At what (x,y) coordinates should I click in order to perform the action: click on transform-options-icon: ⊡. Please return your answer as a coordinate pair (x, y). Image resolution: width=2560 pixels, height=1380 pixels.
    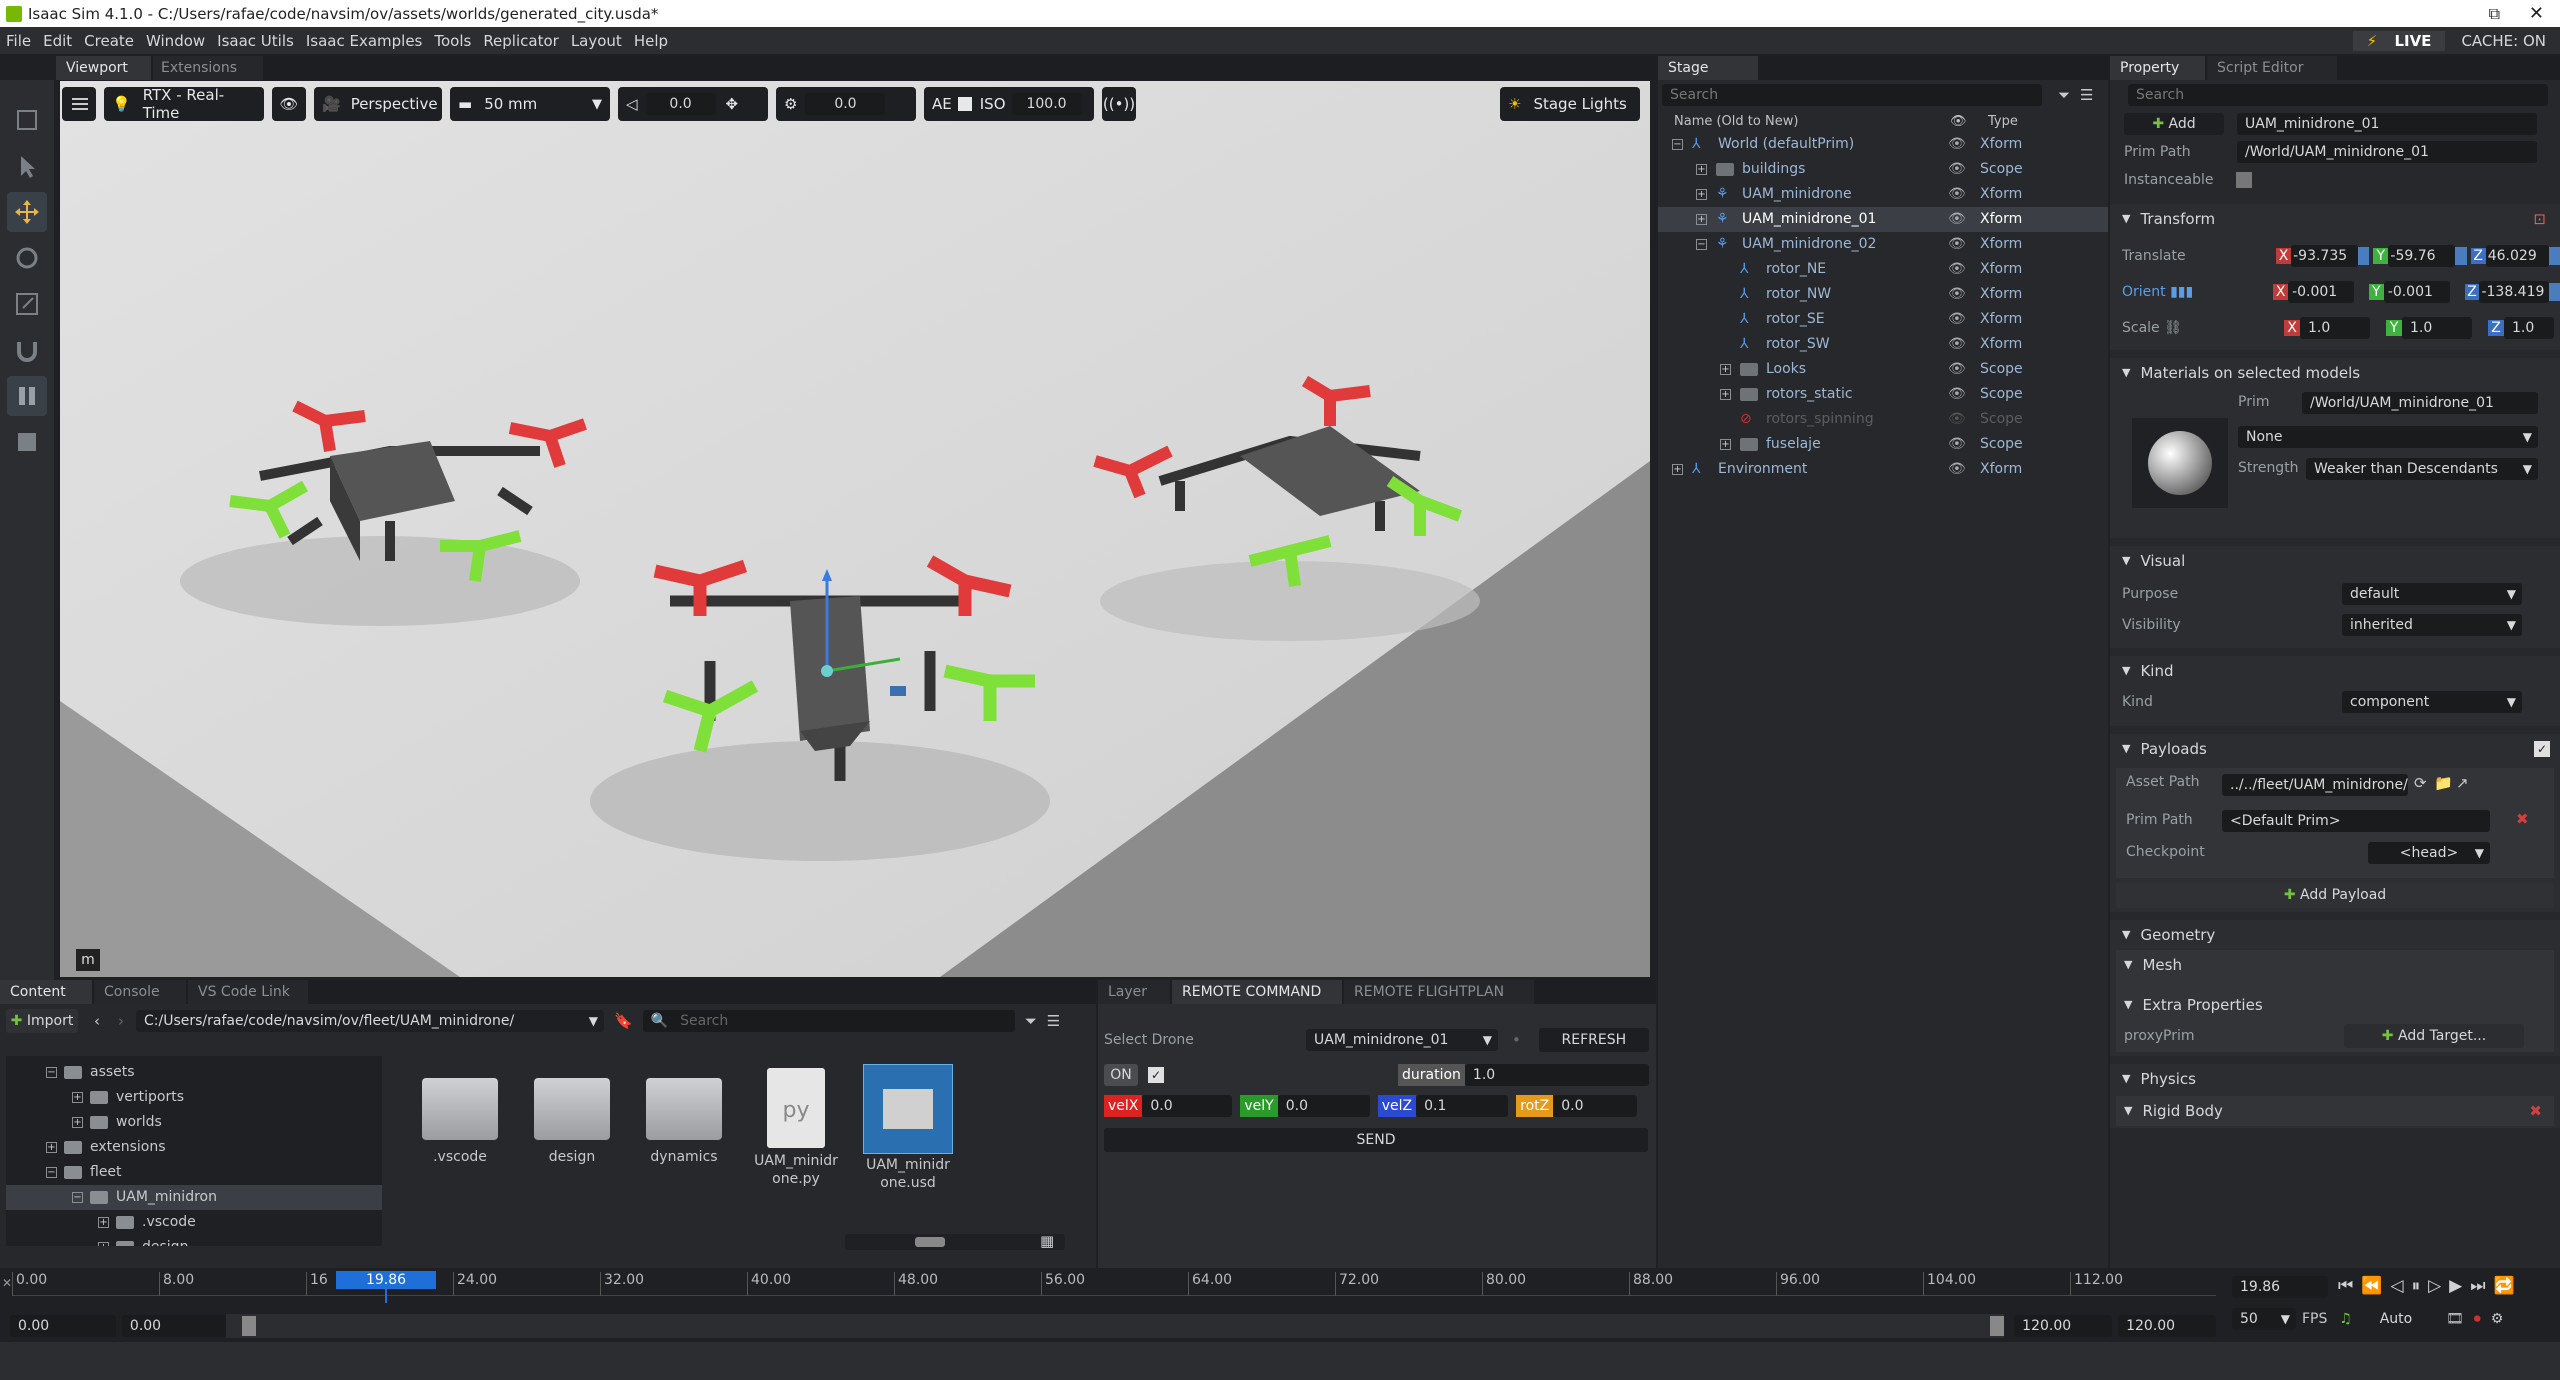
    Looking at the image, I should click on (2539, 219).